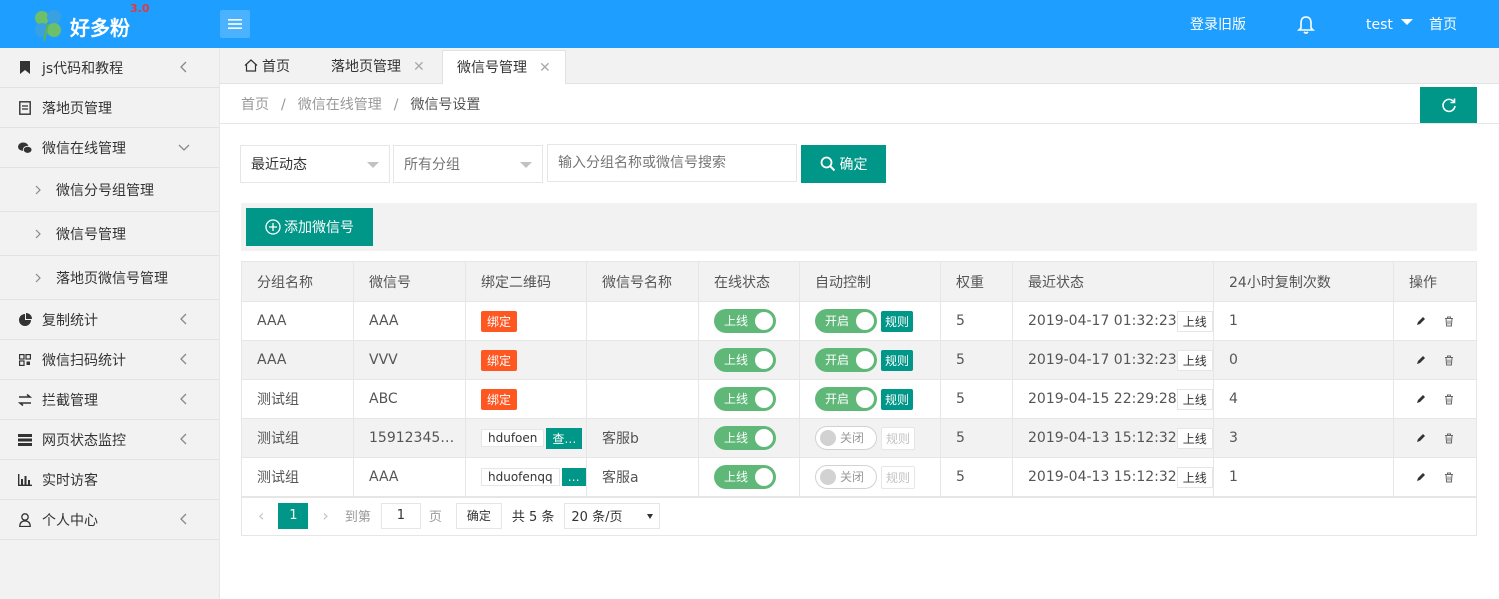 This screenshot has height=599, width=1499. Describe the element at coordinates (373, 165) in the screenshot. I see `caret-down-icon` at that location.